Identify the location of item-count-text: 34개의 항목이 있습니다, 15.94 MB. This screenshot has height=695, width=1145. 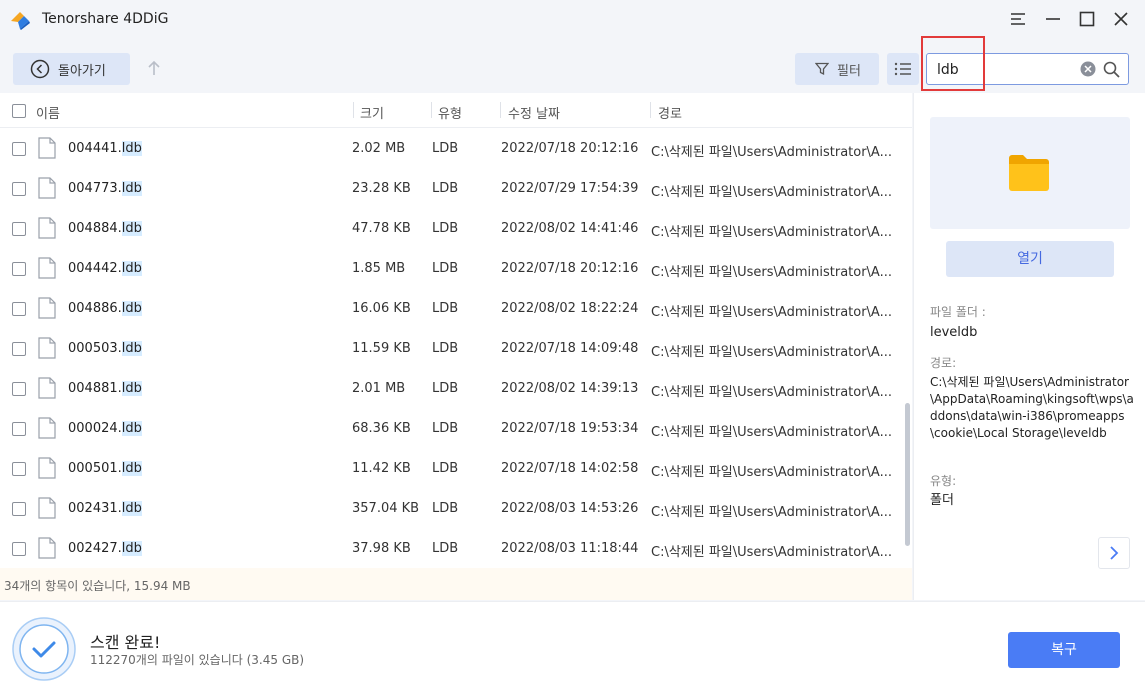
(97, 586).